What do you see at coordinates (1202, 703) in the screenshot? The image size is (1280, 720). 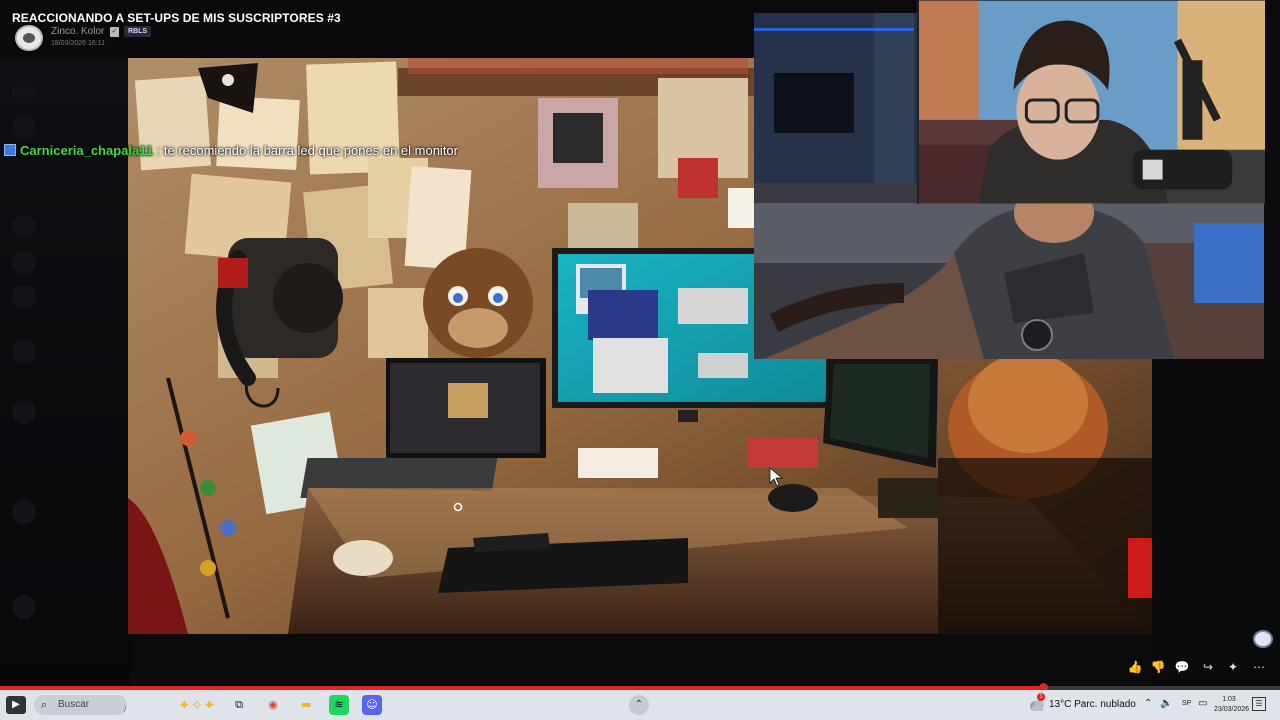 I see `network-icon: ▭` at bounding box center [1202, 703].